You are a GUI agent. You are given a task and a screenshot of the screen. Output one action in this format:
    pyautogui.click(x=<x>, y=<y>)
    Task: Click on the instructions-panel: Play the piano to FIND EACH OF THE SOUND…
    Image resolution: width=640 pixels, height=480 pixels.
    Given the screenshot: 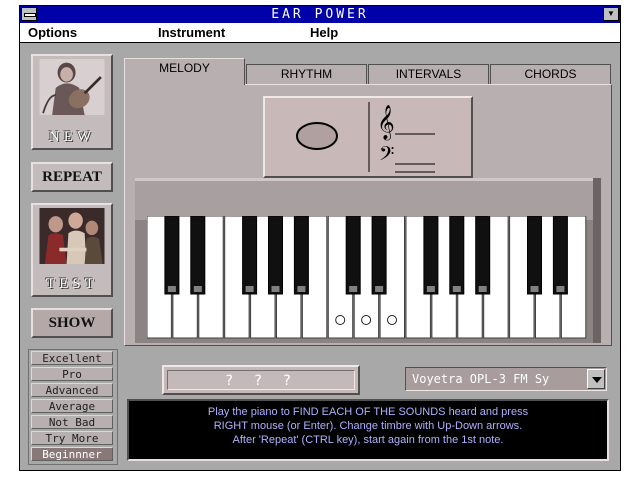 What is the action you would take?
    pyautogui.click(x=368, y=430)
    